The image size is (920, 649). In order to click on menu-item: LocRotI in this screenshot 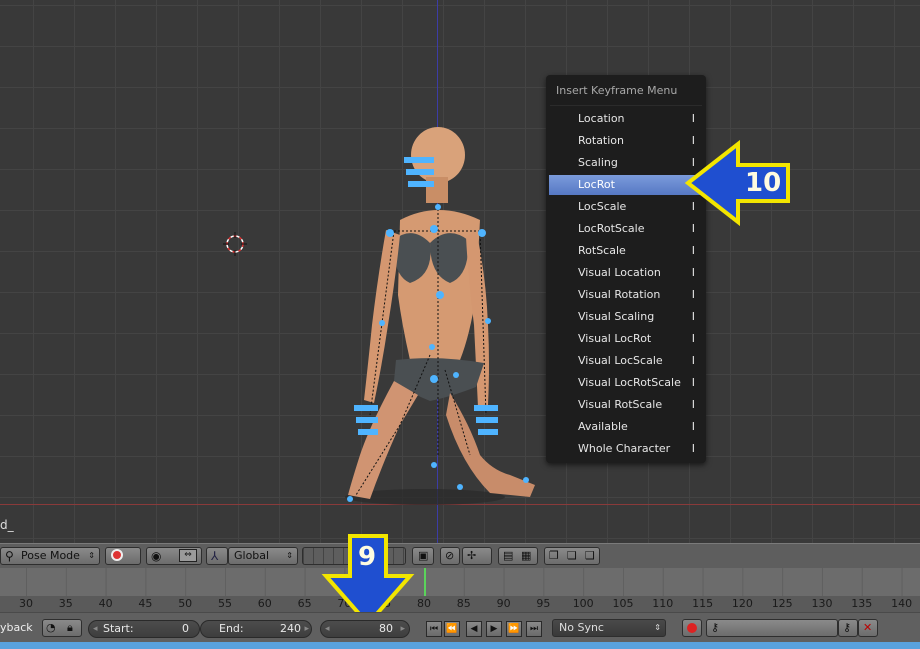, I will do `click(626, 185)`.